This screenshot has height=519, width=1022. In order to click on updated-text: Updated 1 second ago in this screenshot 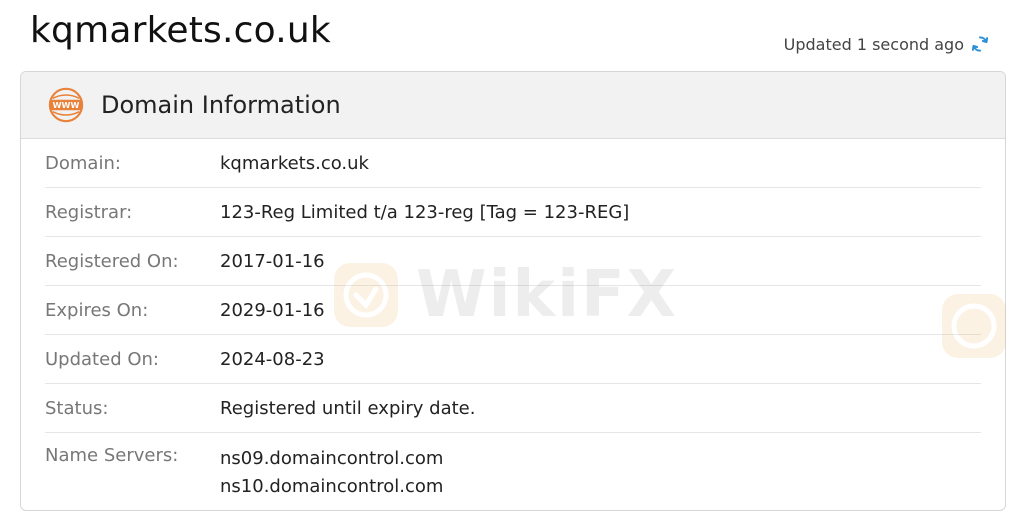, I will do `click(873, 44)`.